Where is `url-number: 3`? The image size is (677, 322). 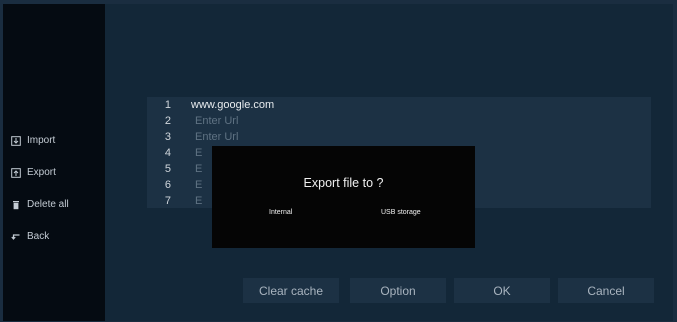
url-number: 3 is located at coordinates (167, 137).